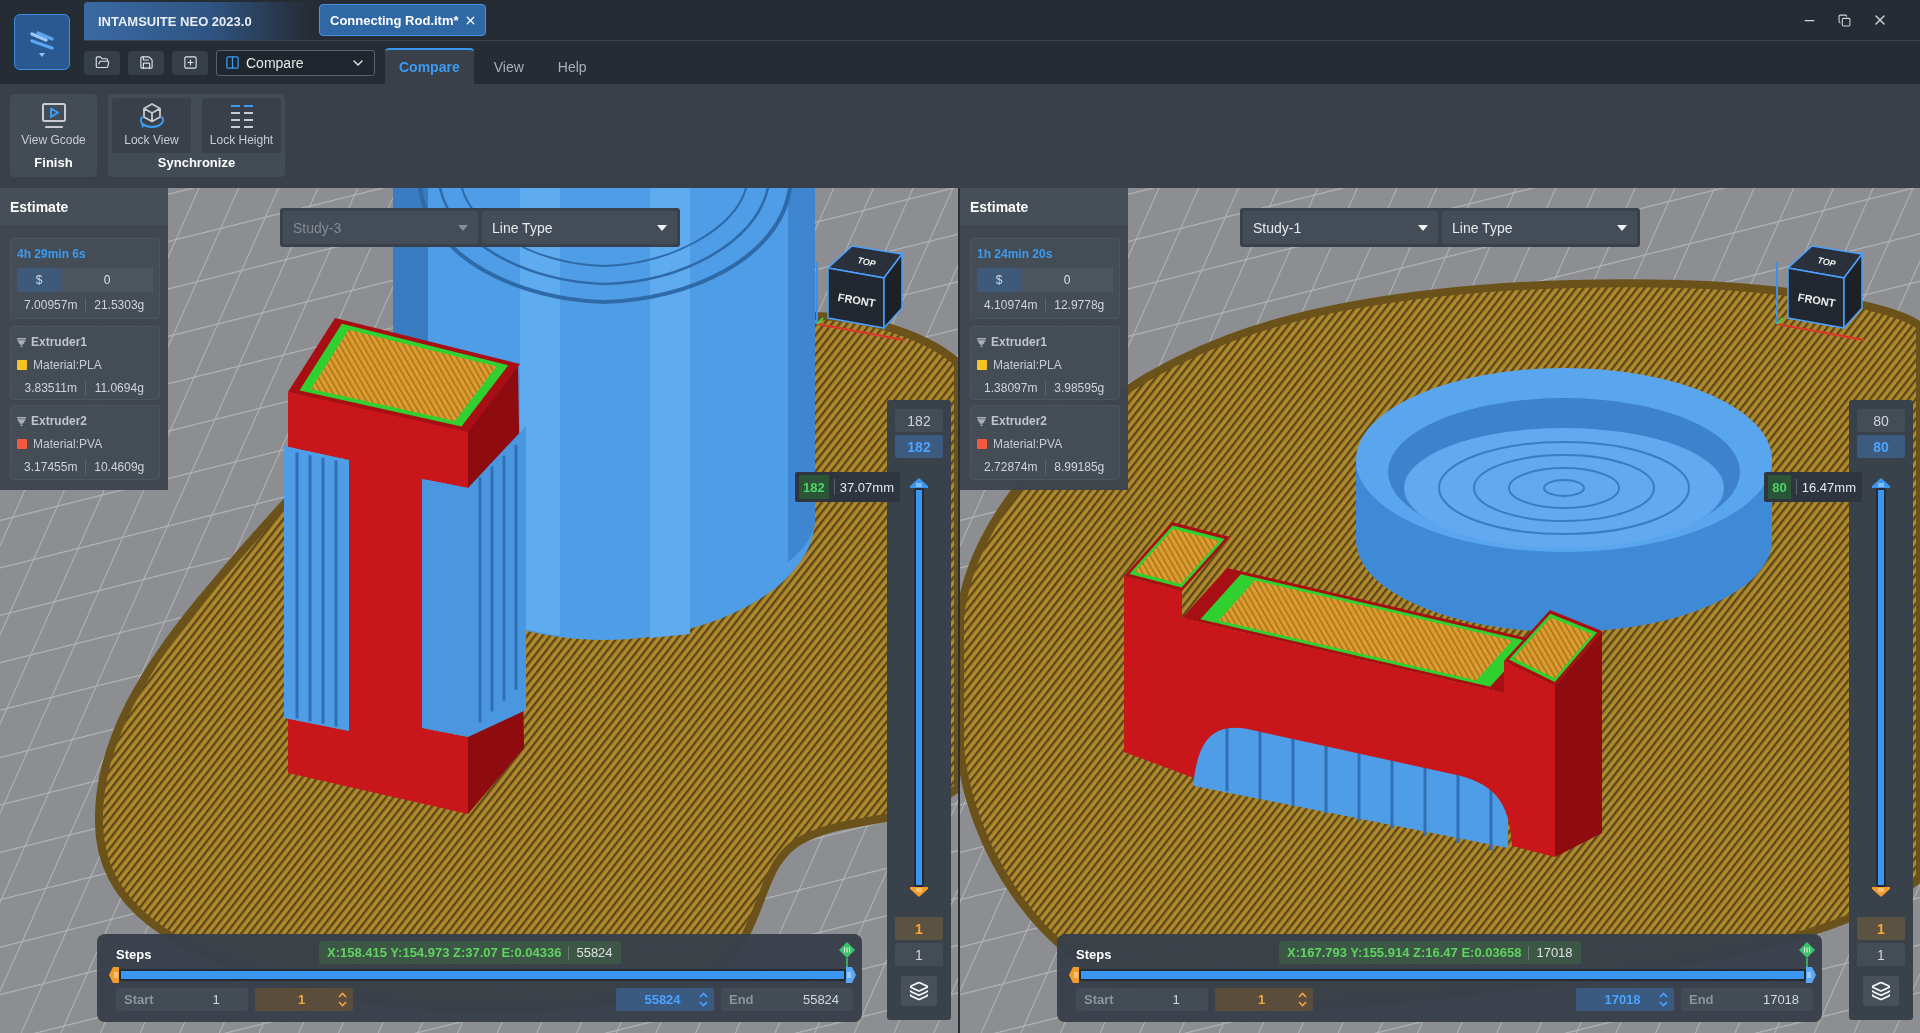  Describe the element at coordinates (51, 467) in the screenshot. I see `filament-length: 3.17455m` at that location.